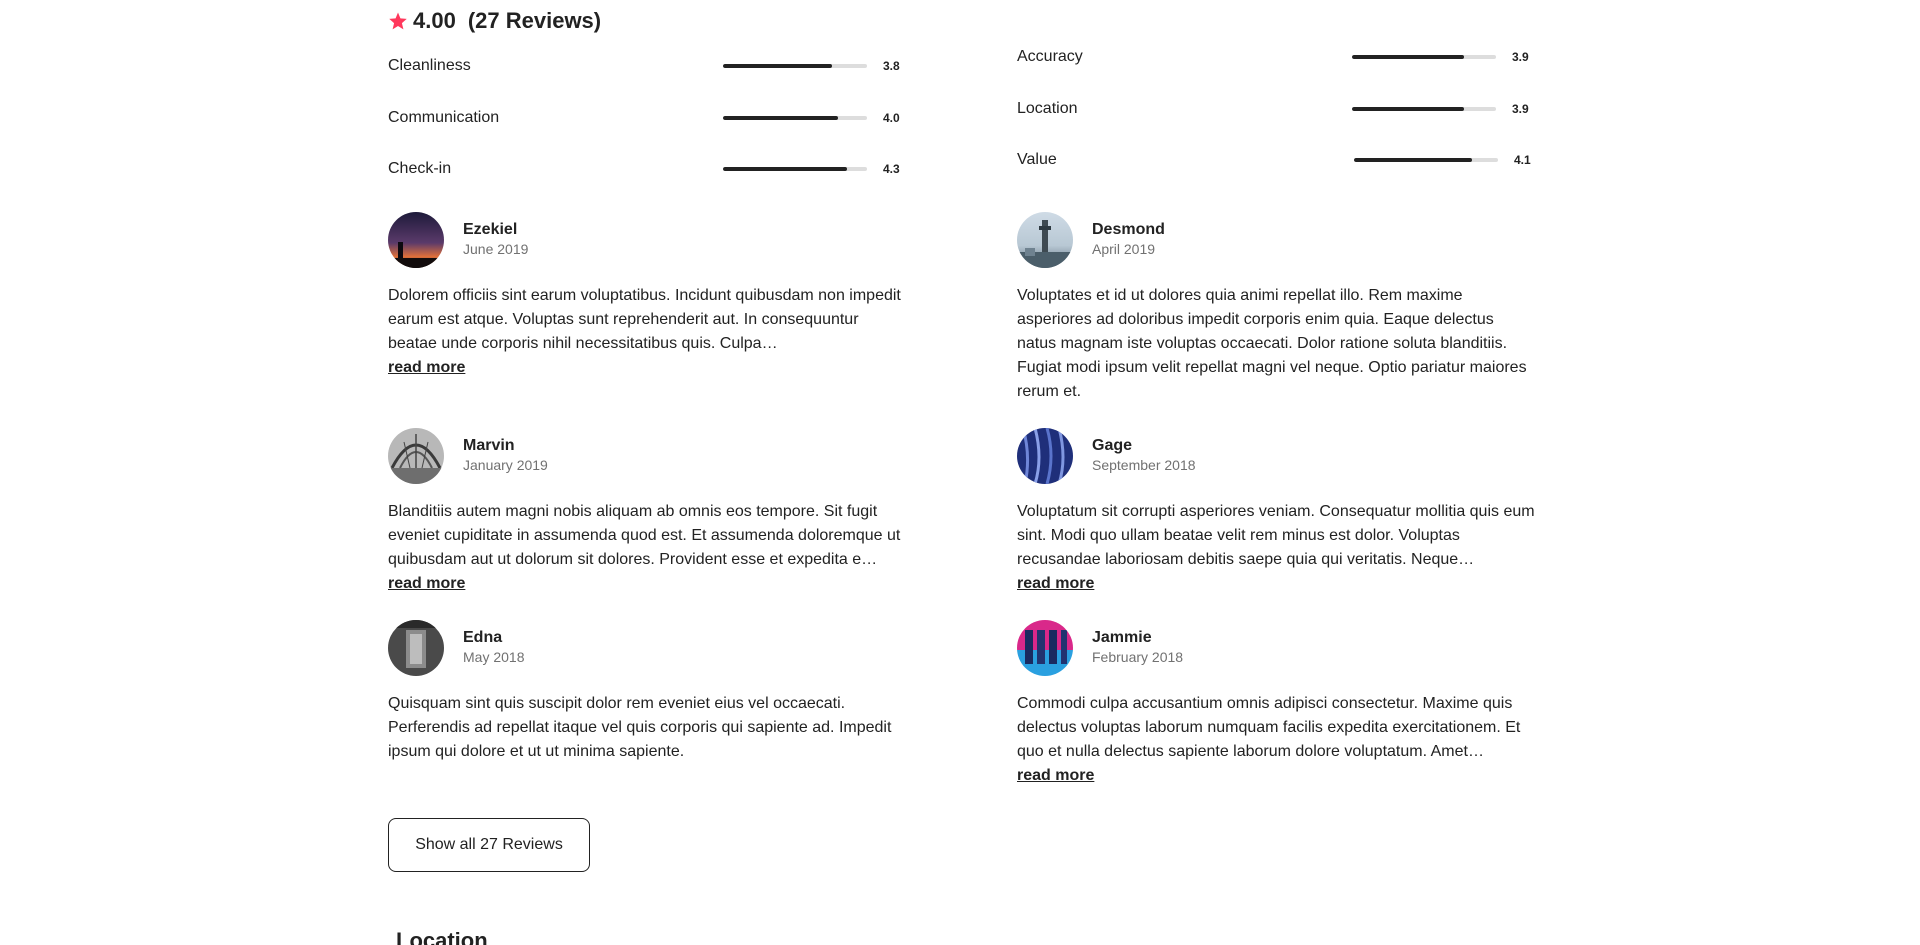  Describe the element at coordinates (496, 249) in the screenshot. I see `review-date: June 2019` at that location.